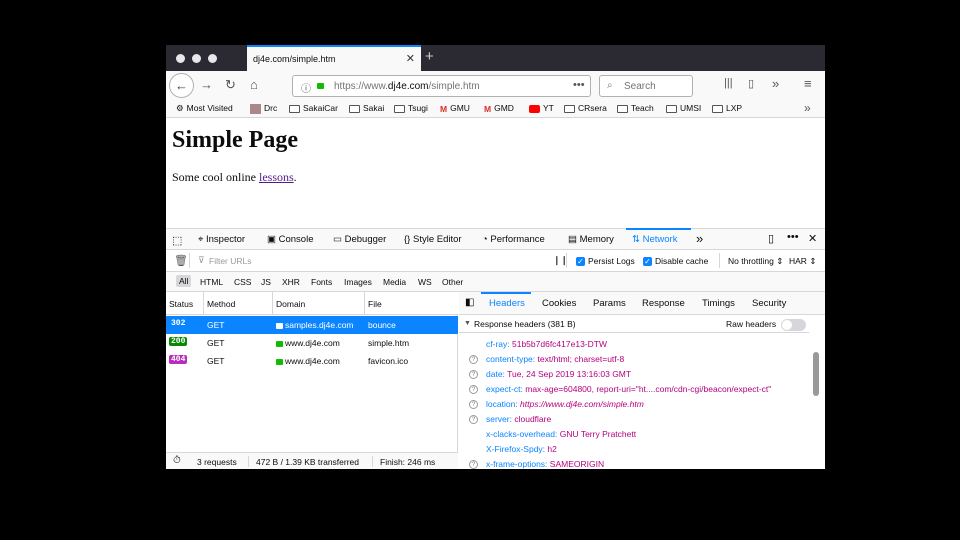 The width and height of the screenshot is (960, 540). I want to click on devtools-menu-icon: •••, so click(793, 237).